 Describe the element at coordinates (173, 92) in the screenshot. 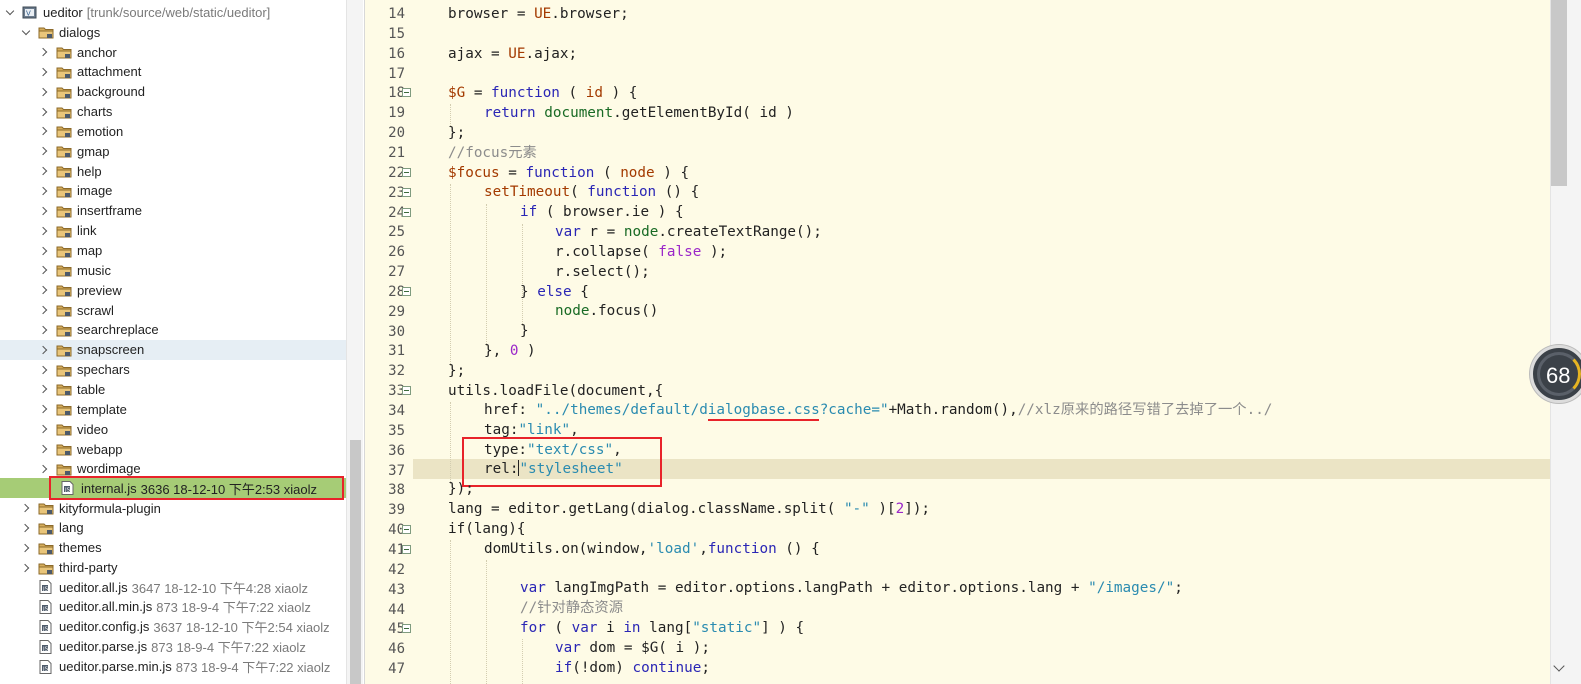

I see `tree-folder-background: background` at that location.